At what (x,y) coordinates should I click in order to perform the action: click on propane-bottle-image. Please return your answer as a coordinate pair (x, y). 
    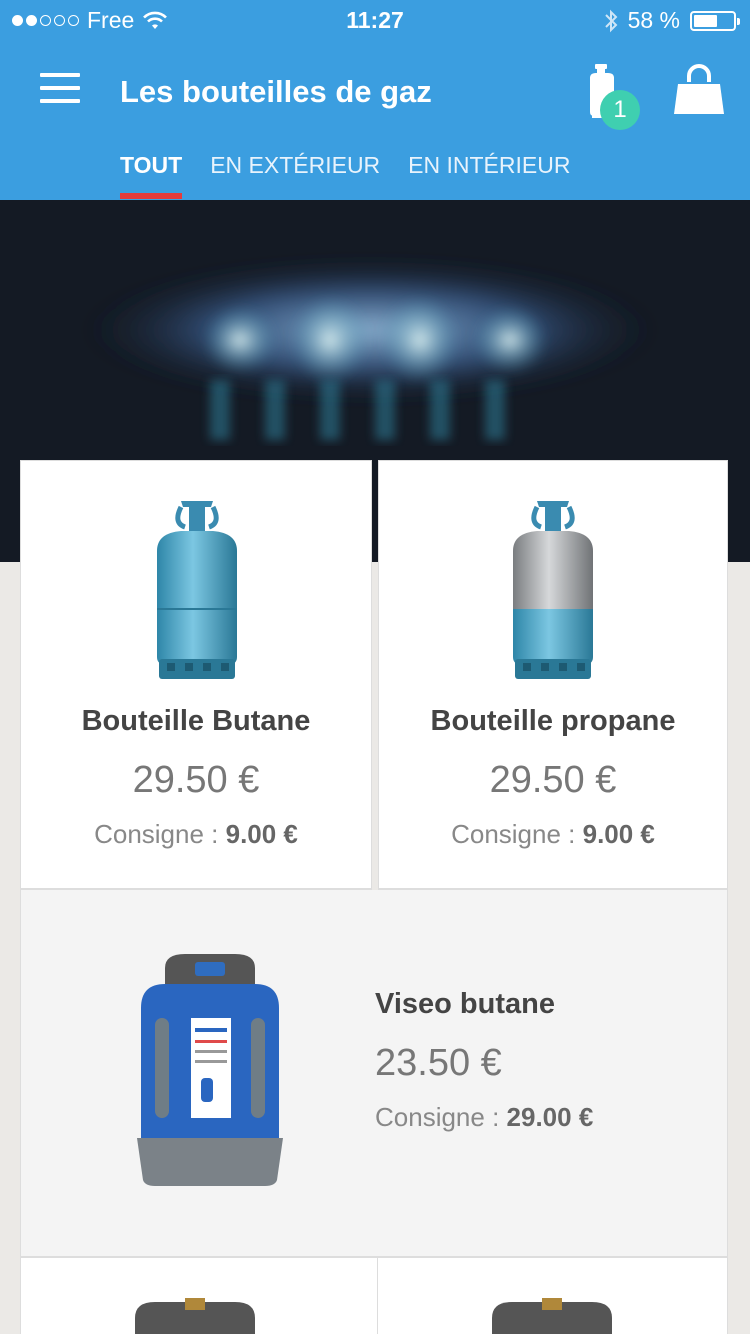
    Looking at the image, I should click on (553, 590).